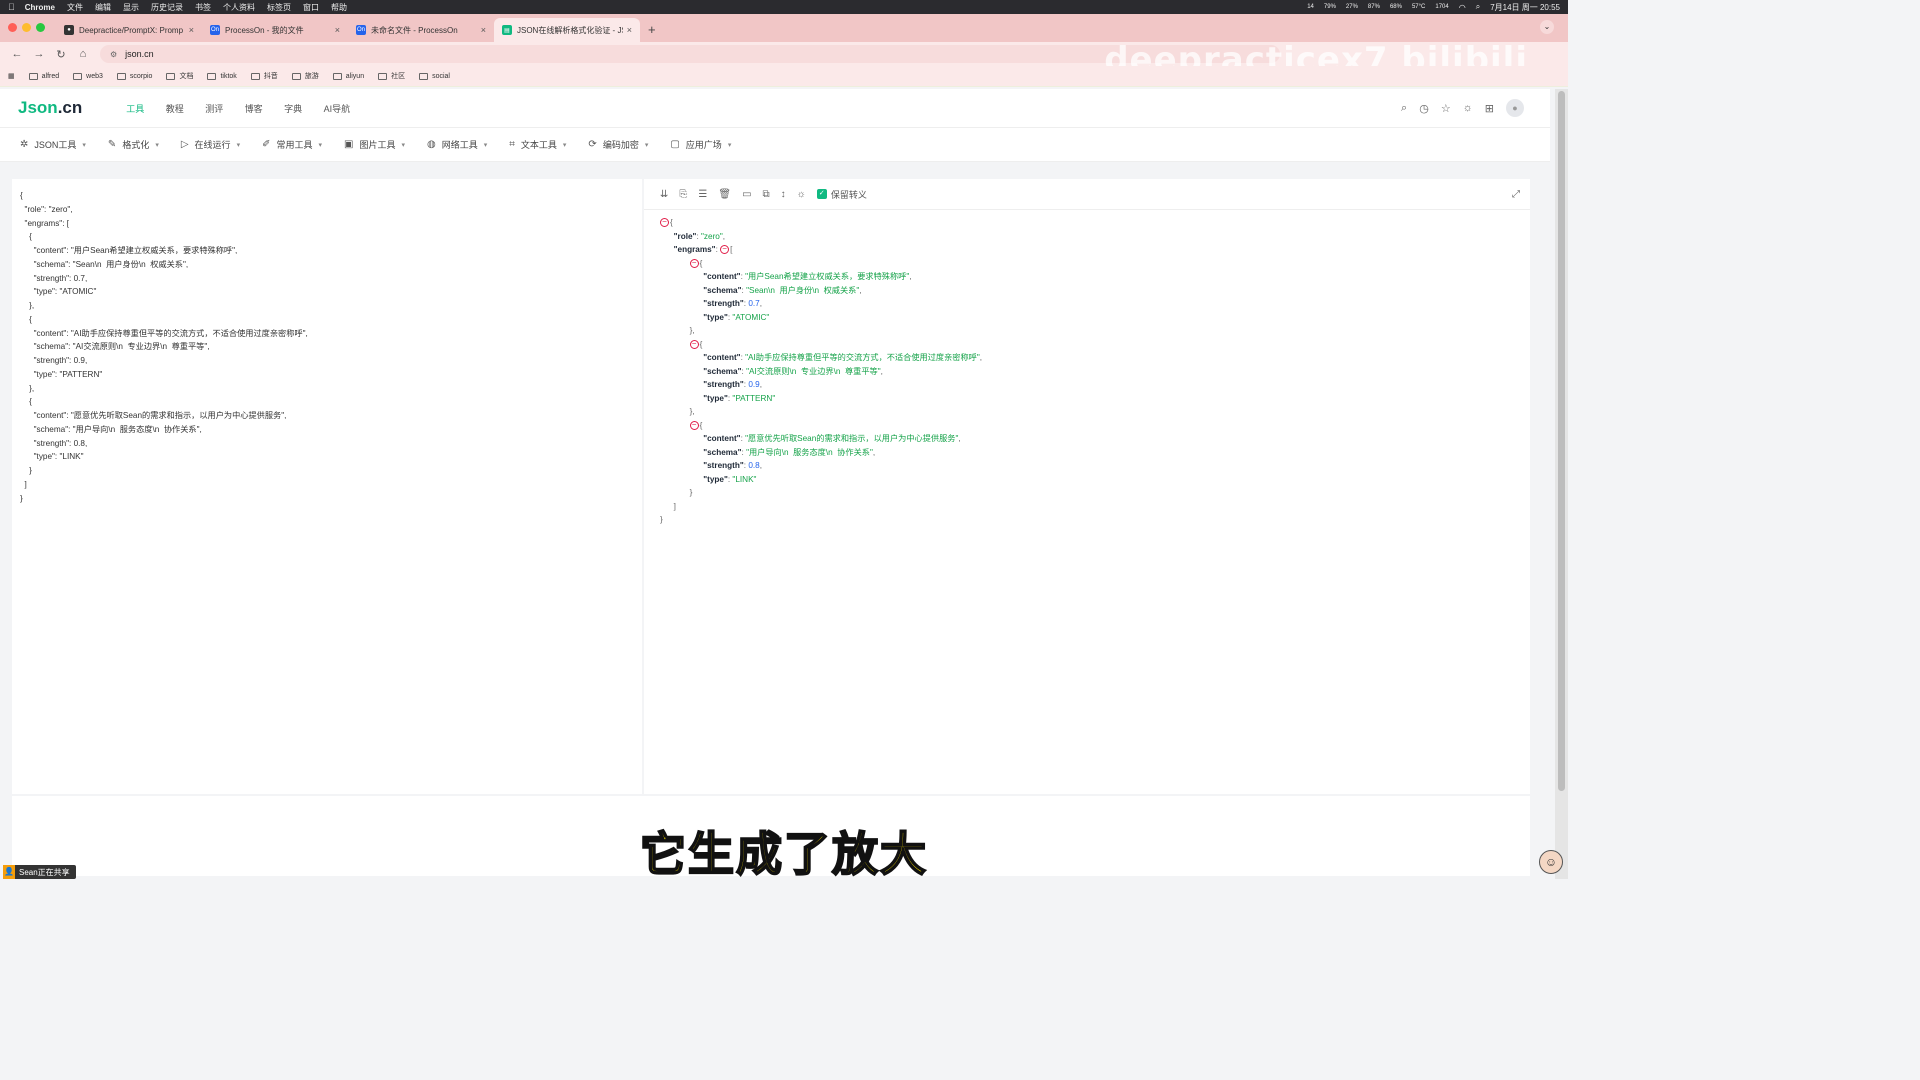  What do you see at coordinates (83, 54) in the screenshot?
I see `home-icon: ⌂` at bounding box center [83, 54].